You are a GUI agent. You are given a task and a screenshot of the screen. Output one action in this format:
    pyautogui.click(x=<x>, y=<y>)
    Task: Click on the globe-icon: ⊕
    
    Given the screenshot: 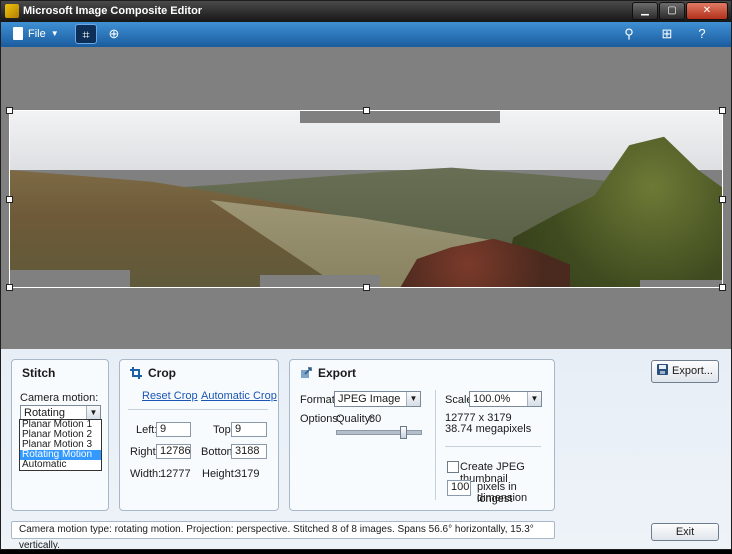 What is the action you would take?
    pyautogui.click(x=114, y=33)
    